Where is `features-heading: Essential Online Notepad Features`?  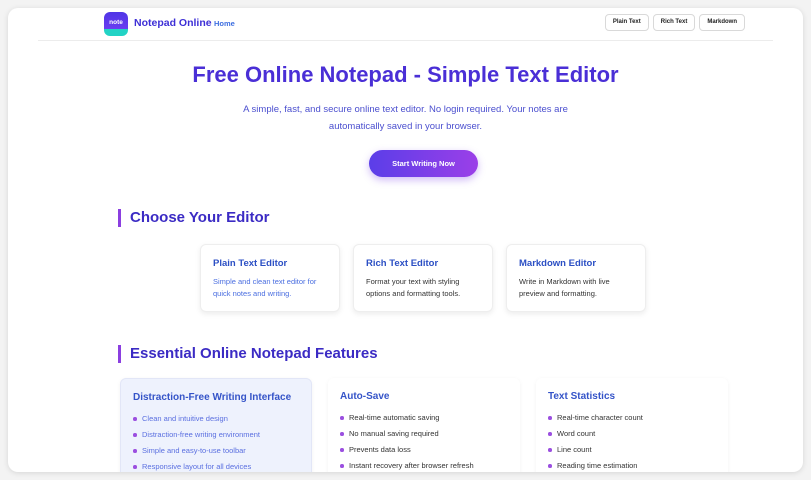 features-heading: Essential Online Notepad Features is located at coordinates (248, 354).